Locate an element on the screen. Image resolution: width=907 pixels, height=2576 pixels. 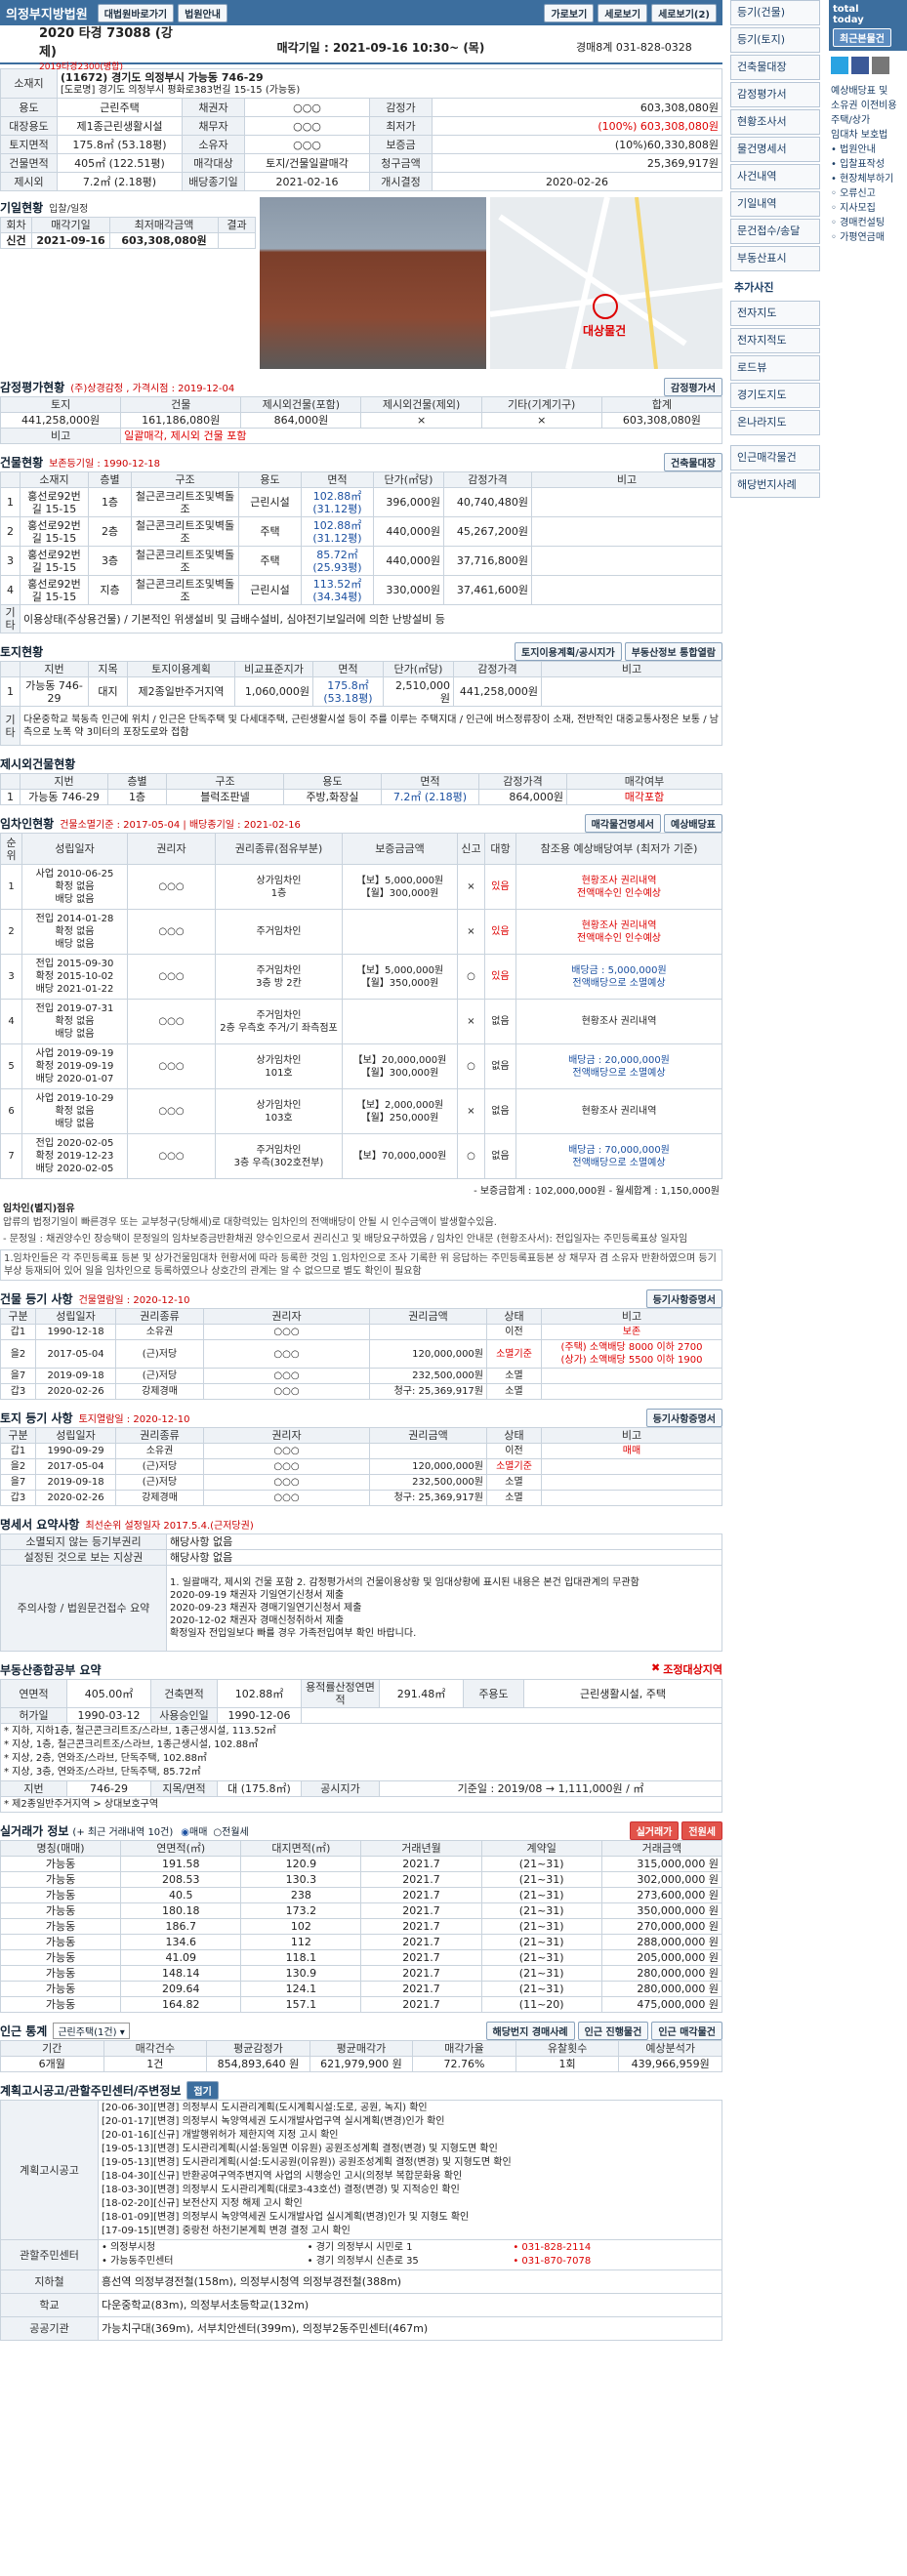
plan-item: [20-01-16][신규] 개발행위허가 제한지역 지정 고시 확인 is located at coordinates (410, 2136).